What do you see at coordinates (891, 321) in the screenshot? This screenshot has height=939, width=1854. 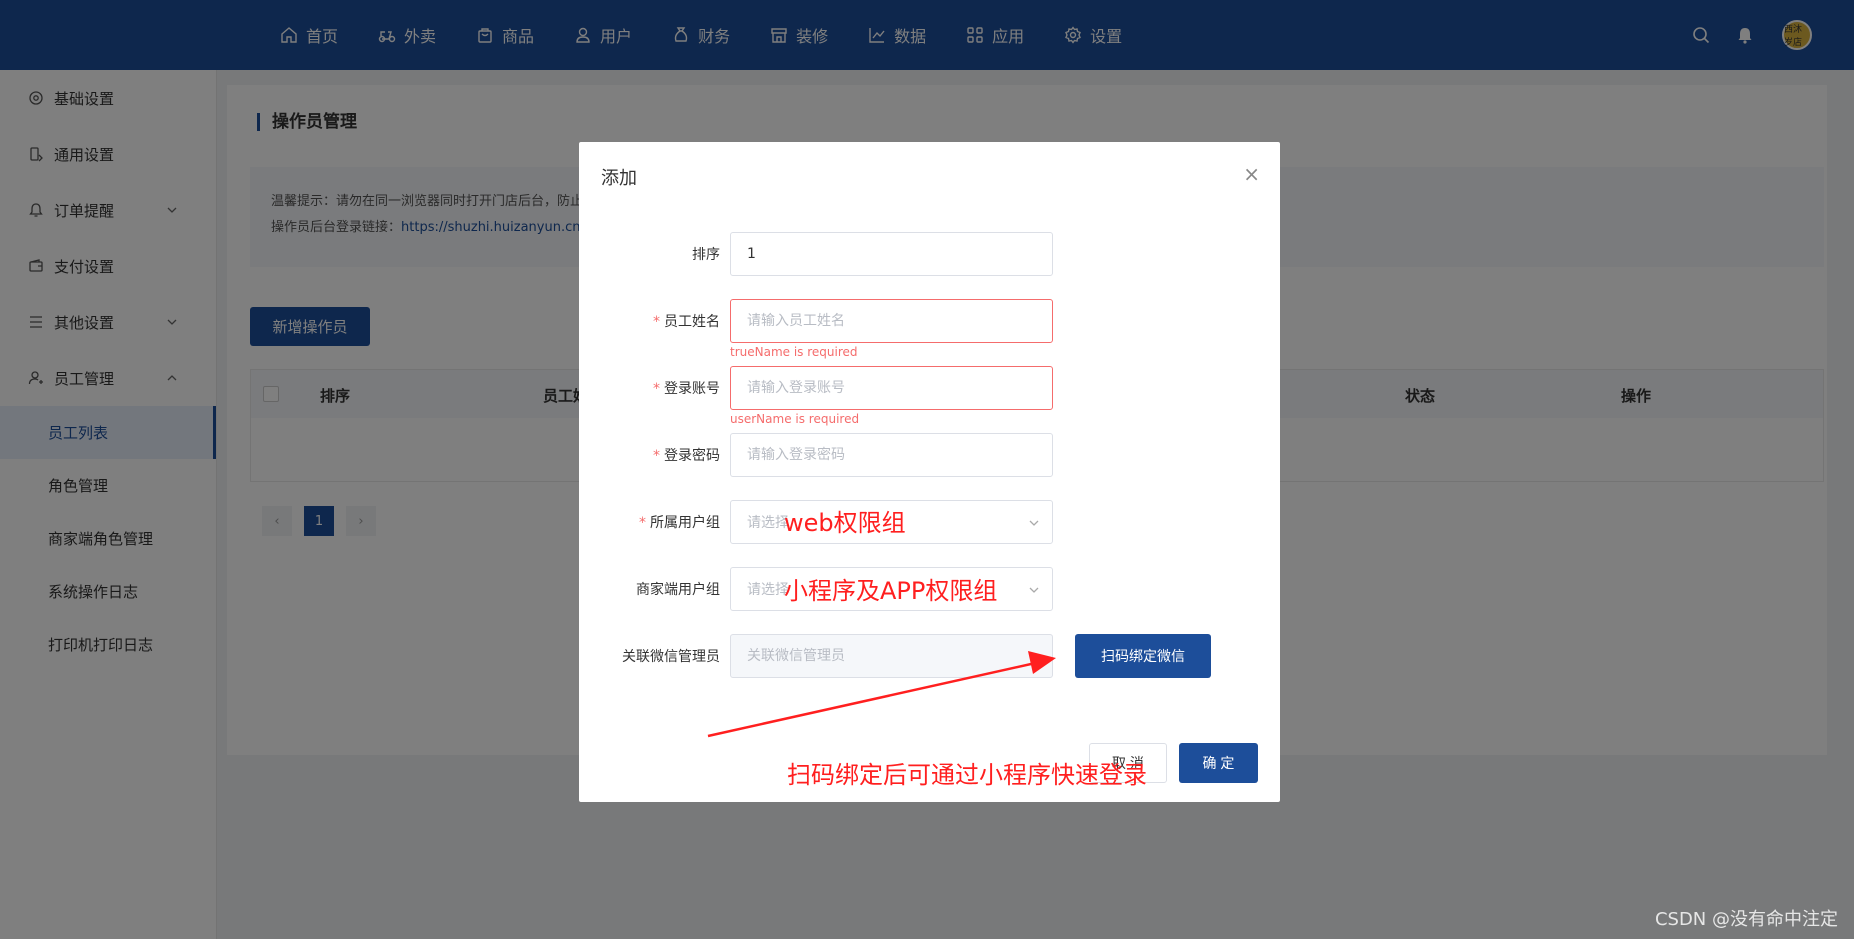 I see `name-input` at bounding box center [891, 321].